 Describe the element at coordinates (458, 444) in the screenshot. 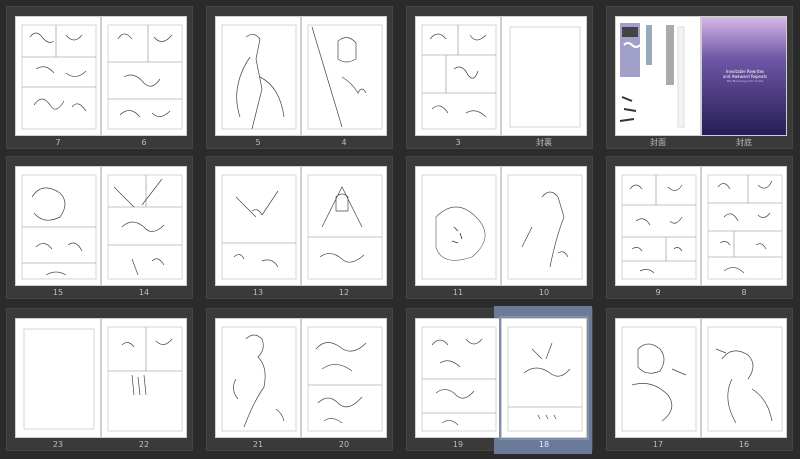

I see `page-number: 19` at that location.